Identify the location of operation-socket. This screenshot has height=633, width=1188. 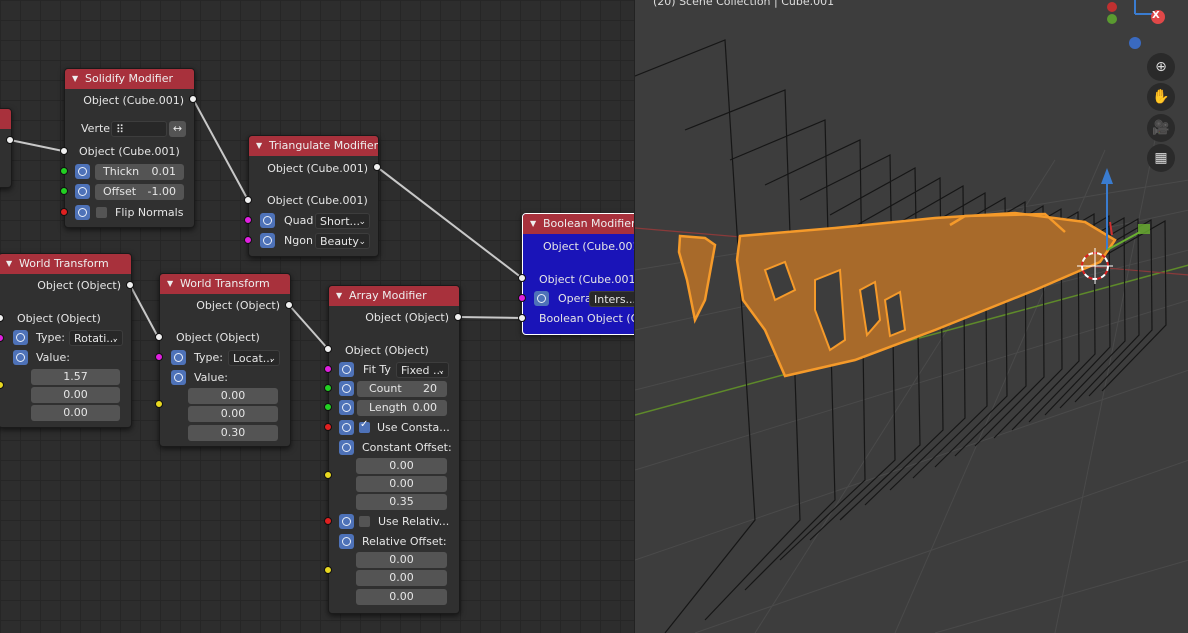
(522, 298).